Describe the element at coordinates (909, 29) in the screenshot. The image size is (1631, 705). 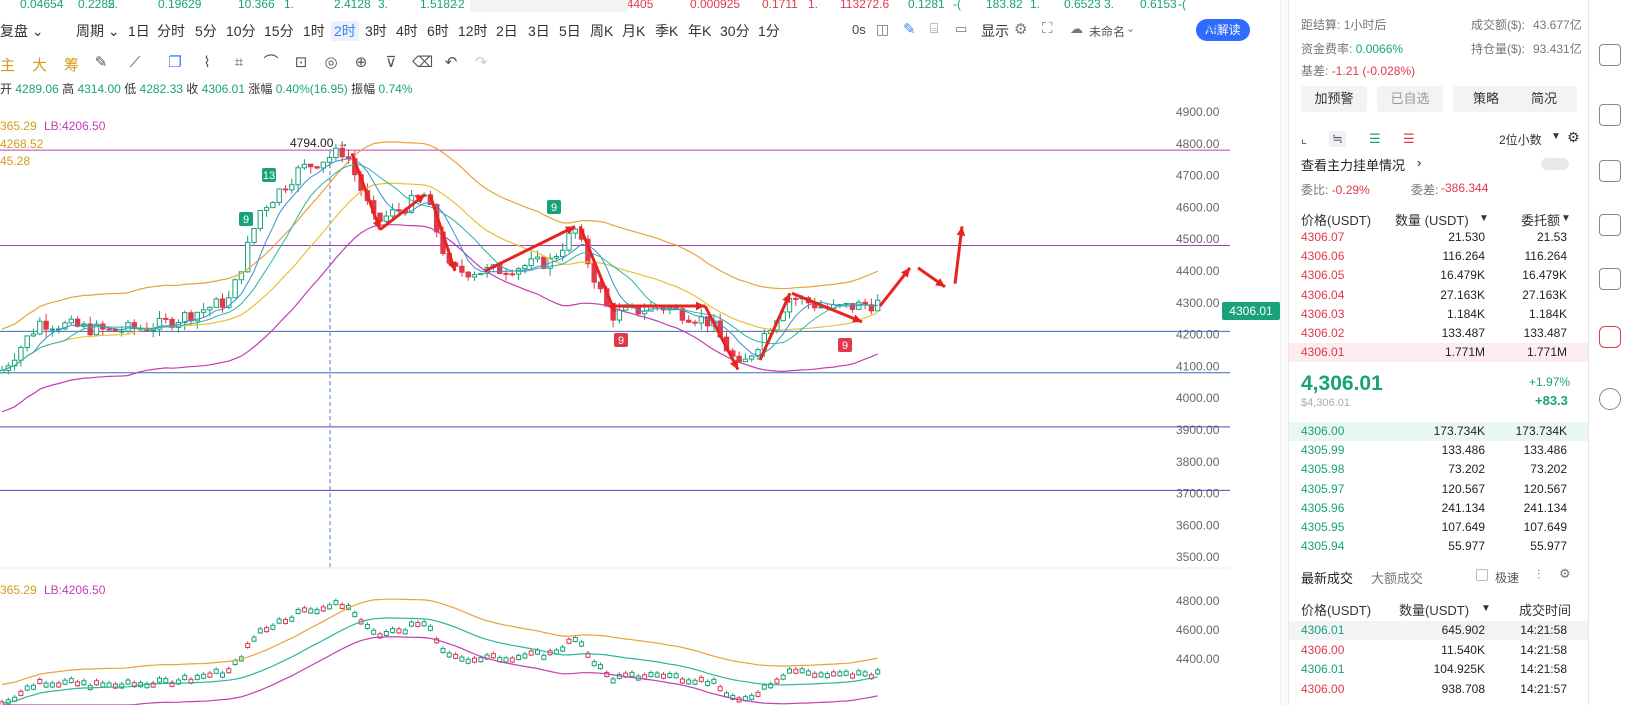
I see `pen-icon: ✎` at that location.